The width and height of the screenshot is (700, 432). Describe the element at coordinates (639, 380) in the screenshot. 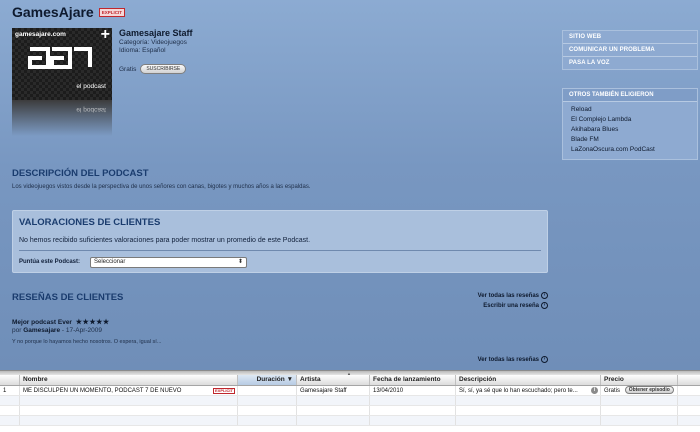

I see `column-price: Precio` at that location.